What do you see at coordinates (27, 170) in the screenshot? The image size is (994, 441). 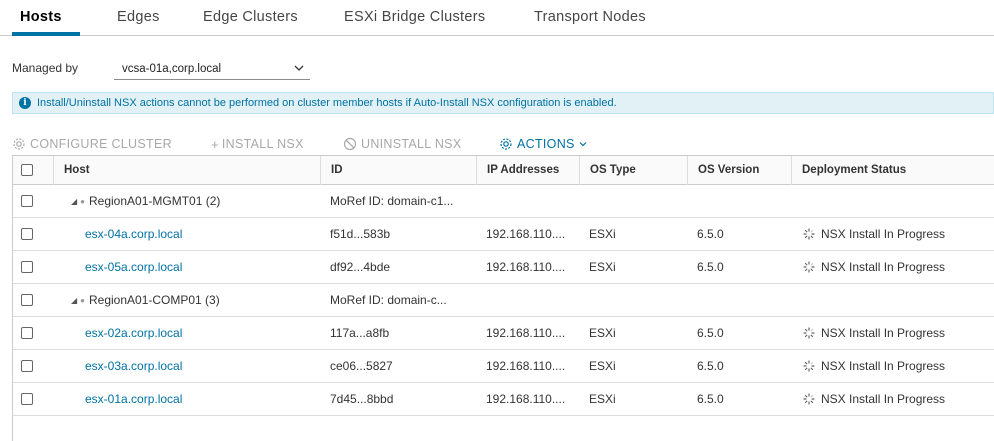 I see `select-all-checkbox` at bounding box center [27, 170].